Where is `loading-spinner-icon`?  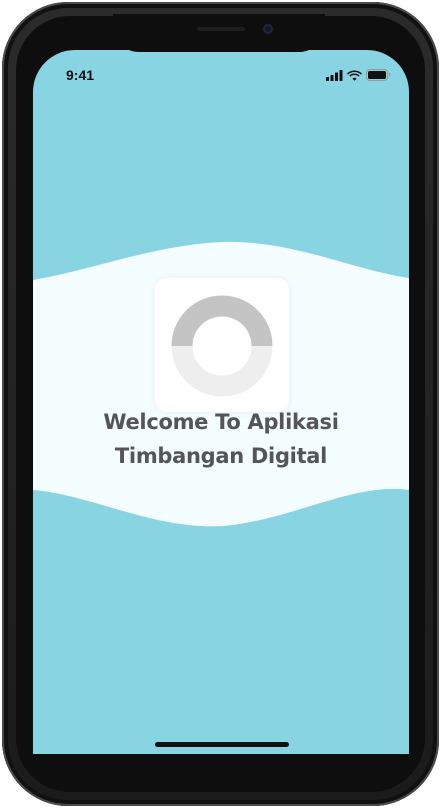 loading-spinner-icon is located at coordinates (222, 346).